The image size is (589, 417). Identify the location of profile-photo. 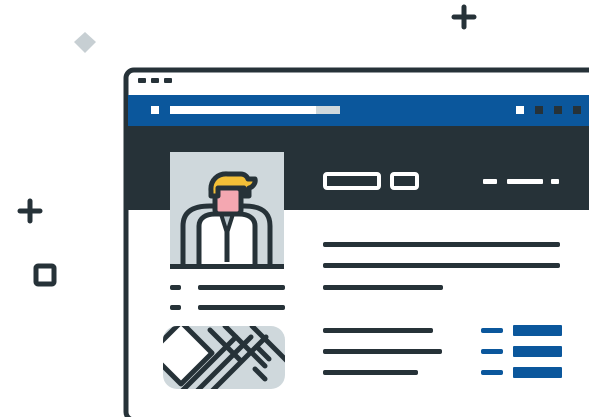
(227, 210).